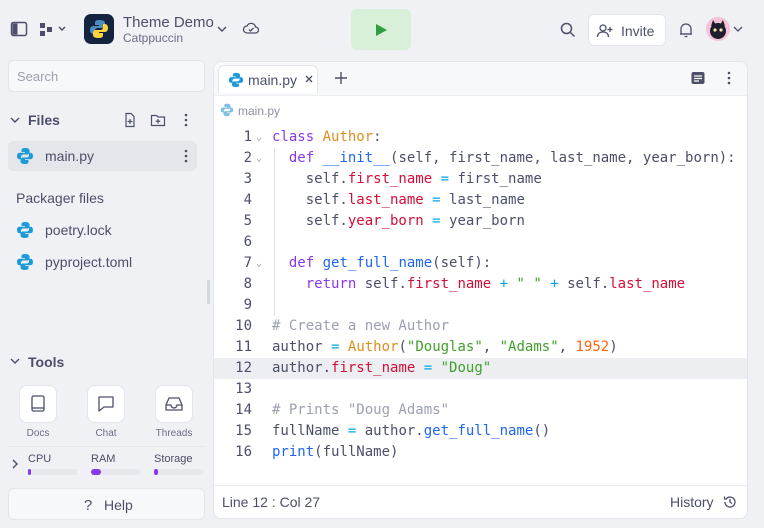  What do you see at coordinates (186, 120) in the screenshot?
I see `files-more-icon` at bounding box center [186, 120].